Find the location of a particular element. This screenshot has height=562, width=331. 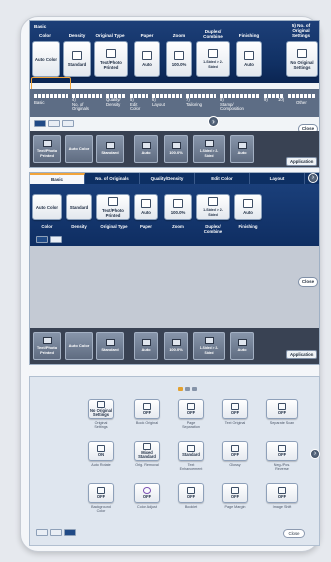

removal-icon is located at coordinates (147, 446).